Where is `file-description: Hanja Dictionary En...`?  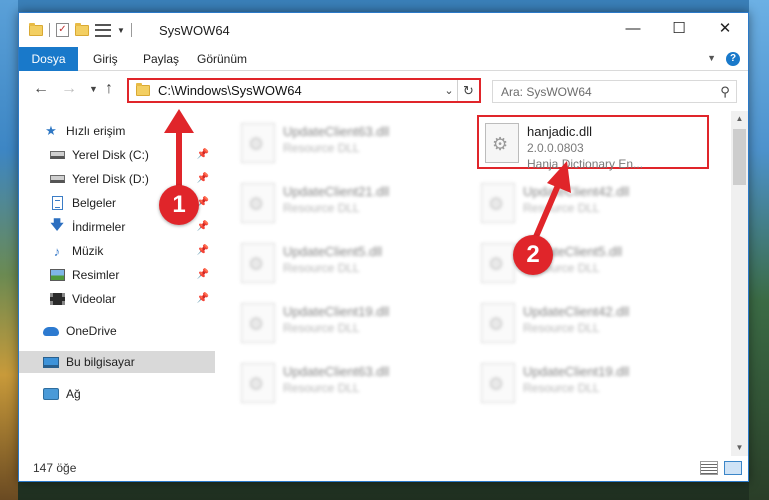
file-description: Hanja Dictionary En... is located at coordinates (585, 164).